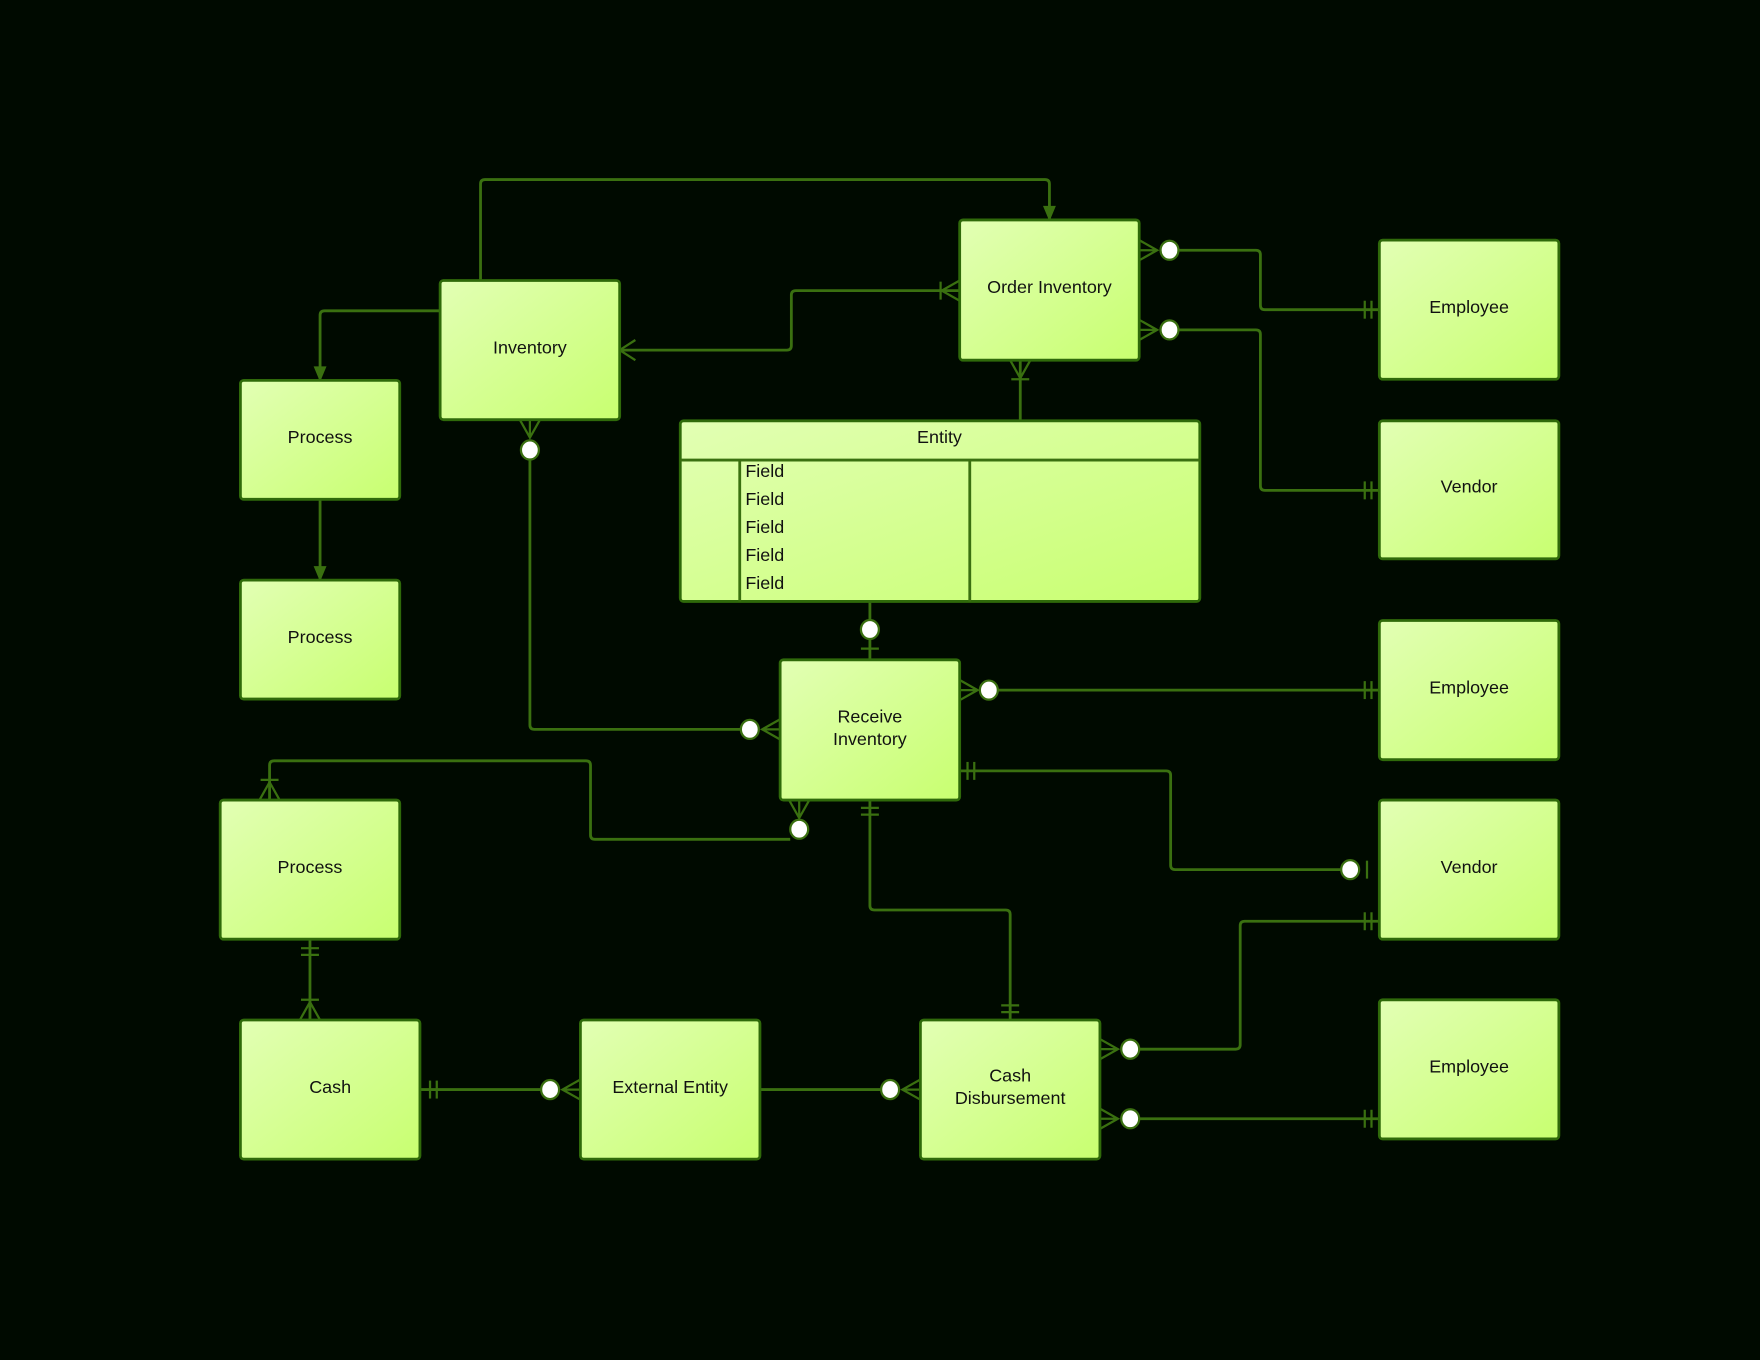  I want to click on entity-table: Entity Field Field Field Field Field, so click(940, 511).